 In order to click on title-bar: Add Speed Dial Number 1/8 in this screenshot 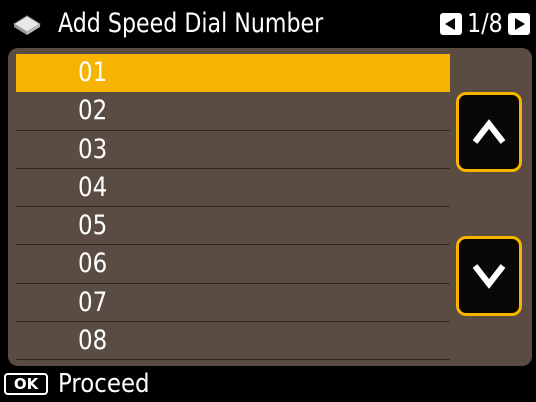, I will do `click(268, 24)`.